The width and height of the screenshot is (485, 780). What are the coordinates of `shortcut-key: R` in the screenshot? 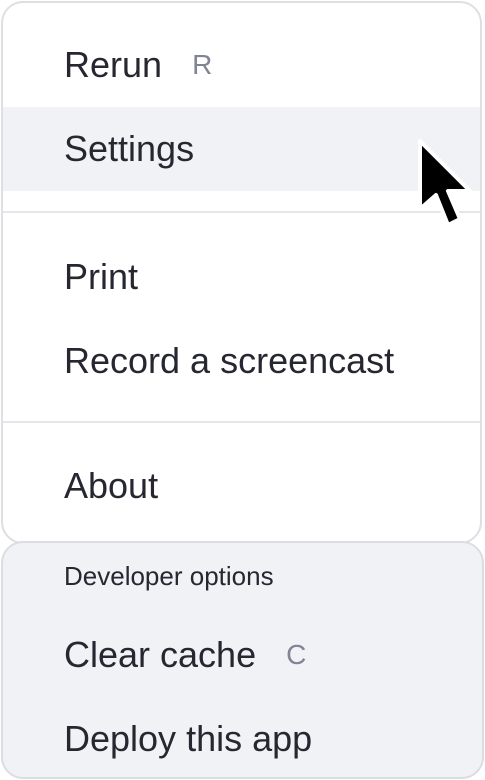 It's located at (202, 64).